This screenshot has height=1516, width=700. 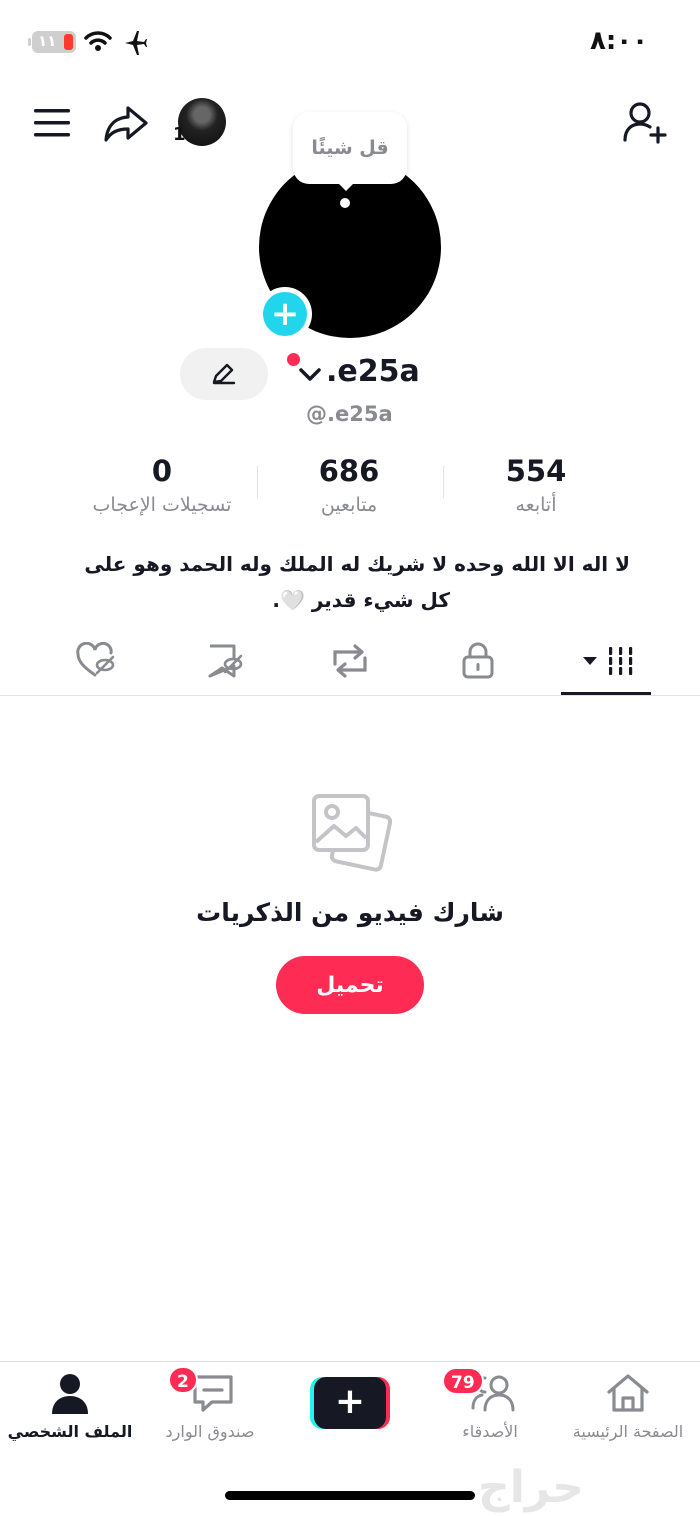 I want to click on videos-grid-icon, so click(x=608, y=661).